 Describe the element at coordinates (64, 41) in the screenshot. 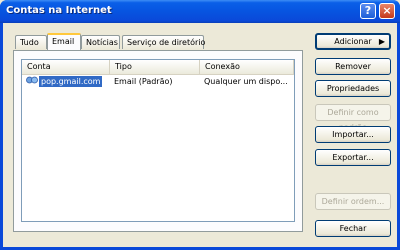

I see `tab-email: Email` at that location.